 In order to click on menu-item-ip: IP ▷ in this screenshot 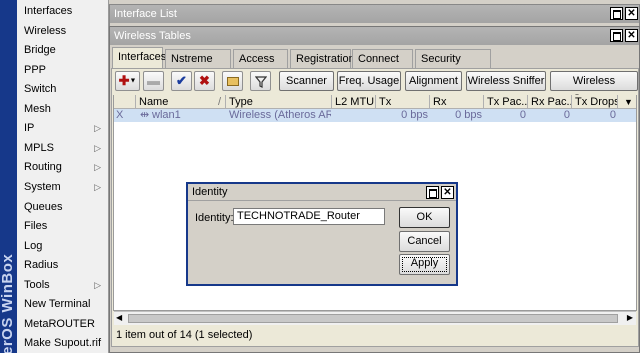, I will do `click(63, 128)`.